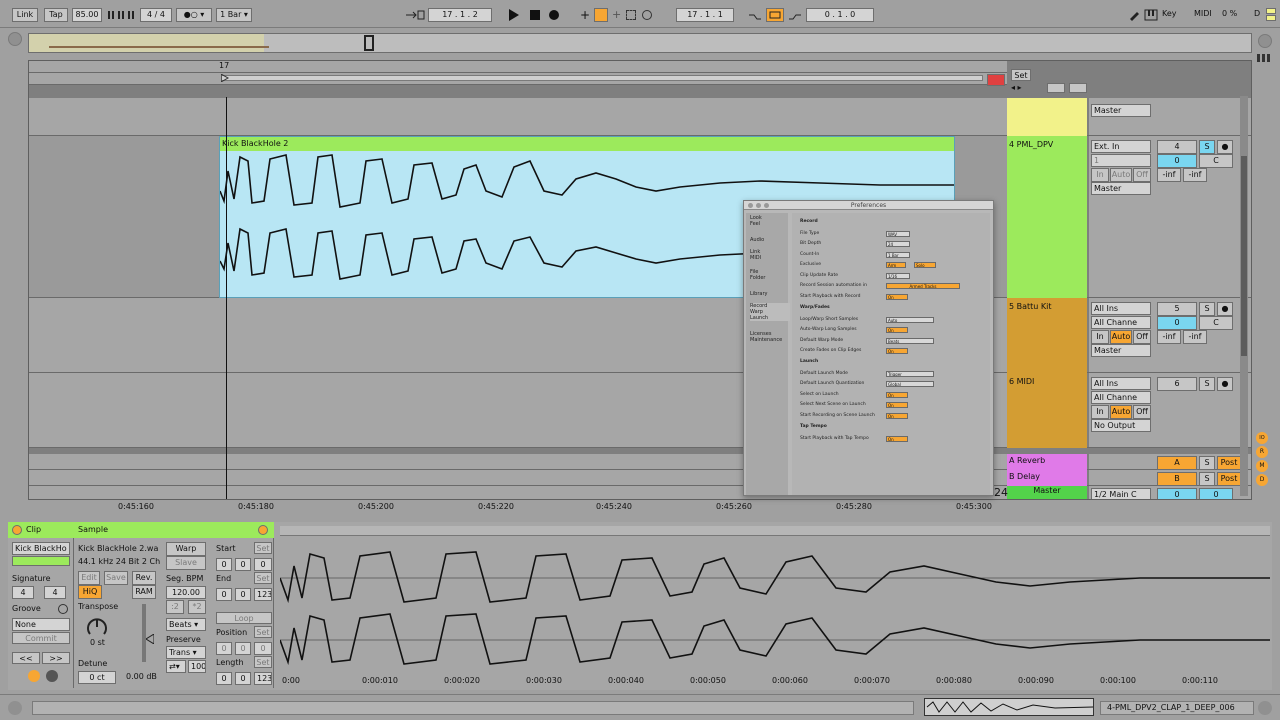 This screenshot has height=720, width=1280. Describe the element at coordinates (770, 275) in the screenshot. I see `tab-file-folder: File Folder` at that location.